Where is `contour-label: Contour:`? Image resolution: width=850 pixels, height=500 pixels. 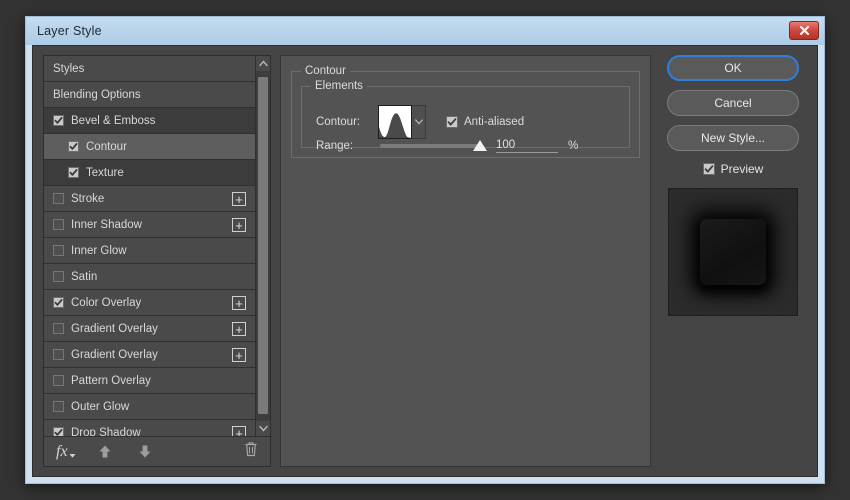 contour-label: Contour: is located at coordinates (338, 122).